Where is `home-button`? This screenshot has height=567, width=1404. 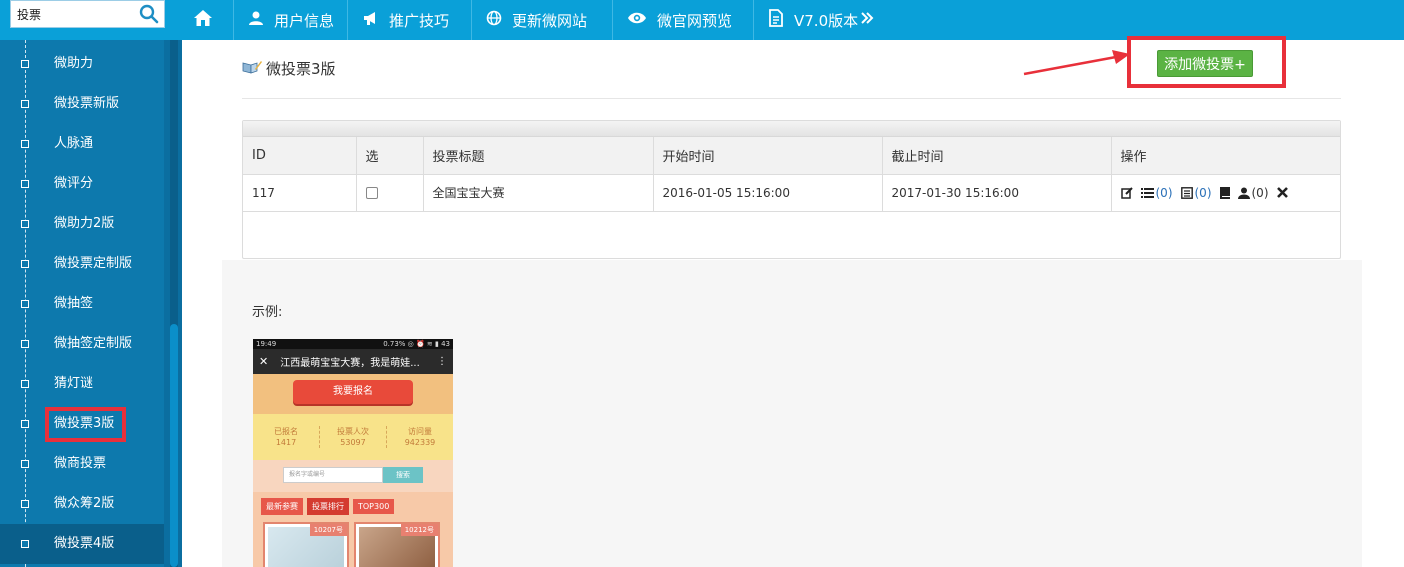 home-button is located at coordinates (208, 20).